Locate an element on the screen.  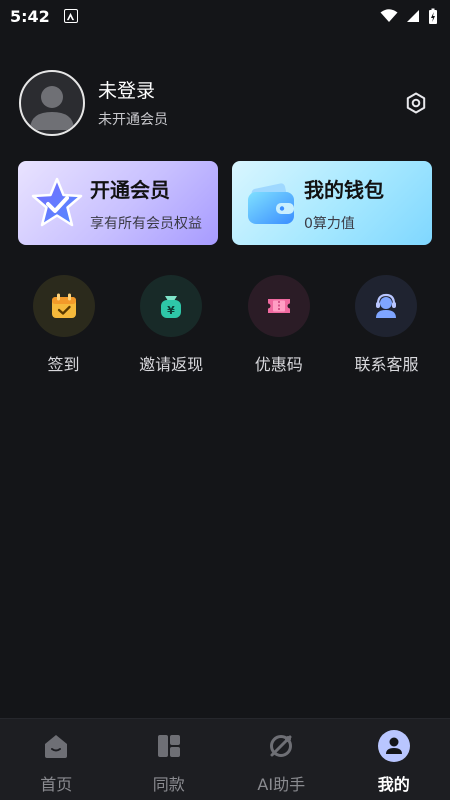
settings-icon is located at coordinates (416, 102).